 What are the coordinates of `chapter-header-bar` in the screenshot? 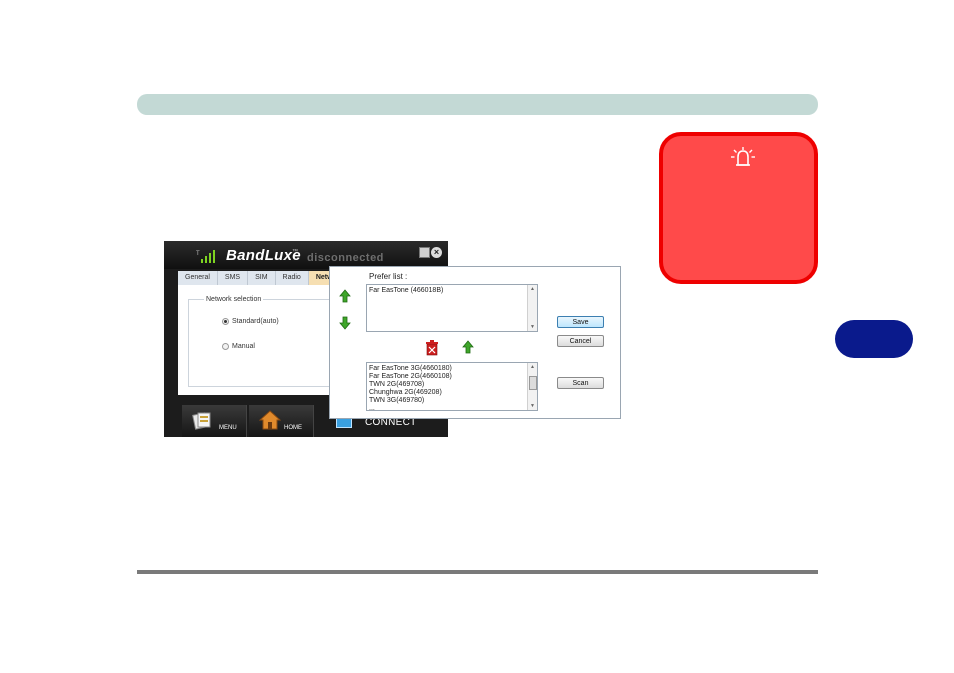 It's located at (477, 104).